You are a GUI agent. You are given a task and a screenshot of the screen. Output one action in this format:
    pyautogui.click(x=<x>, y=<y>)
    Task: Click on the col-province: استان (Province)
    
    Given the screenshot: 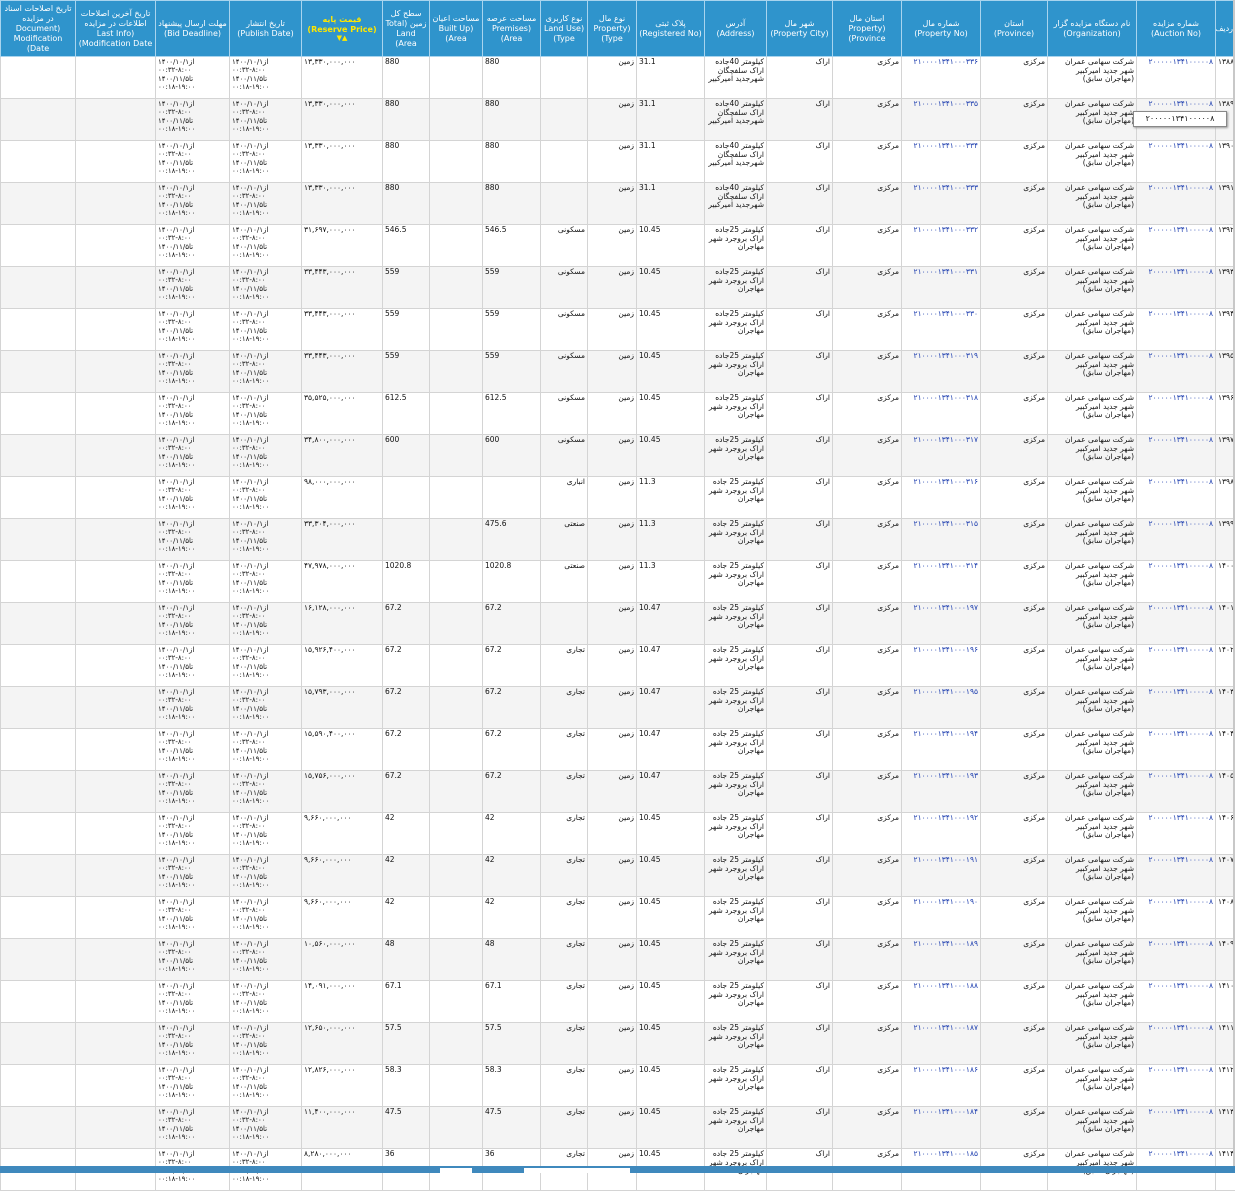 What is the action you would take?
    pyautogui.click(x=1014, y=29)
    